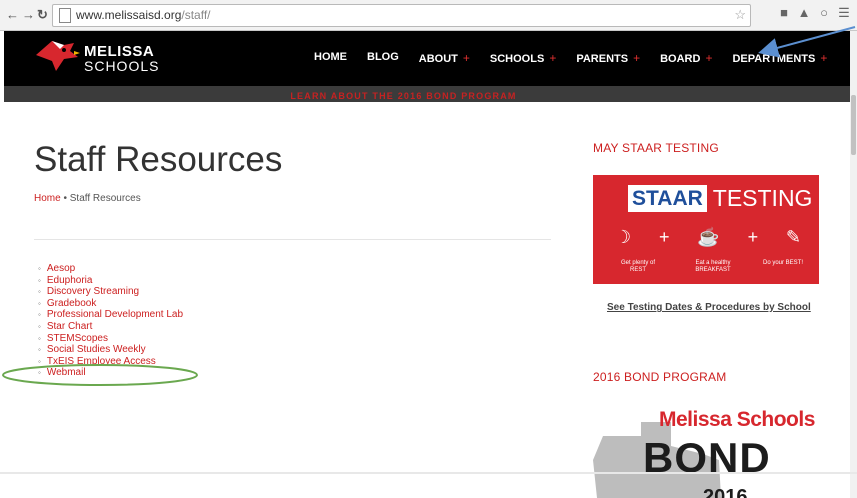 This screenshot has width=857, height=498. What do you see at coordinates (844, 13) in the screenshot?
I see `menu-icon: ☰` at bounding box center [844, 13].